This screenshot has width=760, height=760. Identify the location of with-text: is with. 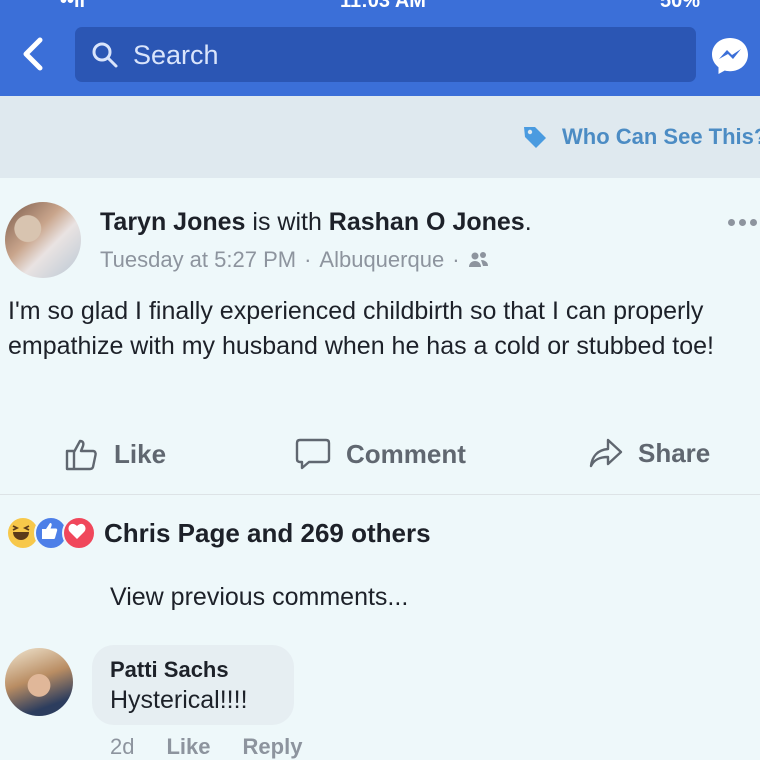
(287, 222).